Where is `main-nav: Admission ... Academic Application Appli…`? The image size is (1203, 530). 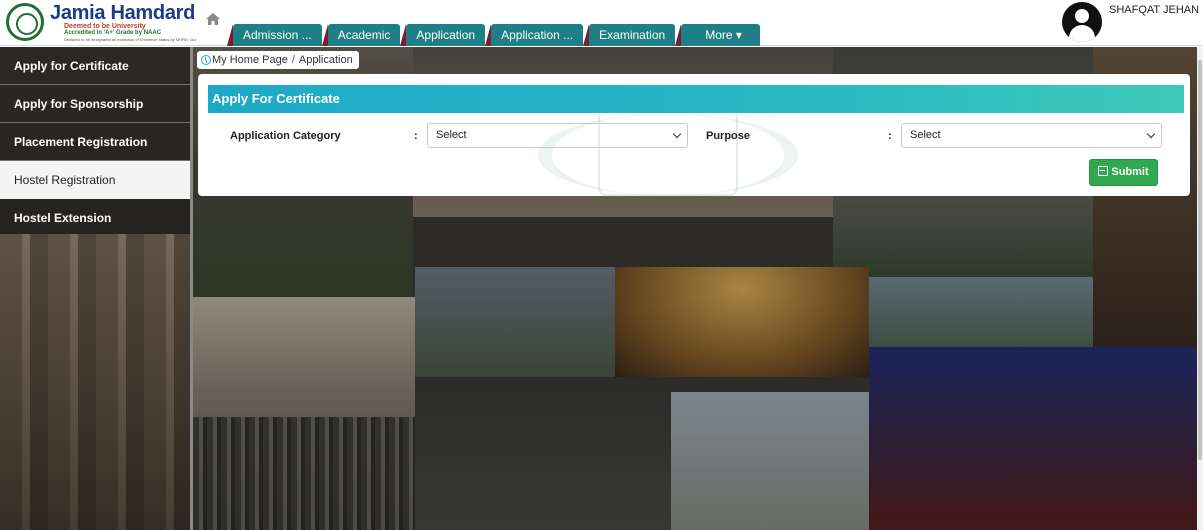
main-nav: Admission ... Academic Application Appli… is located at coordinates (496, 35).